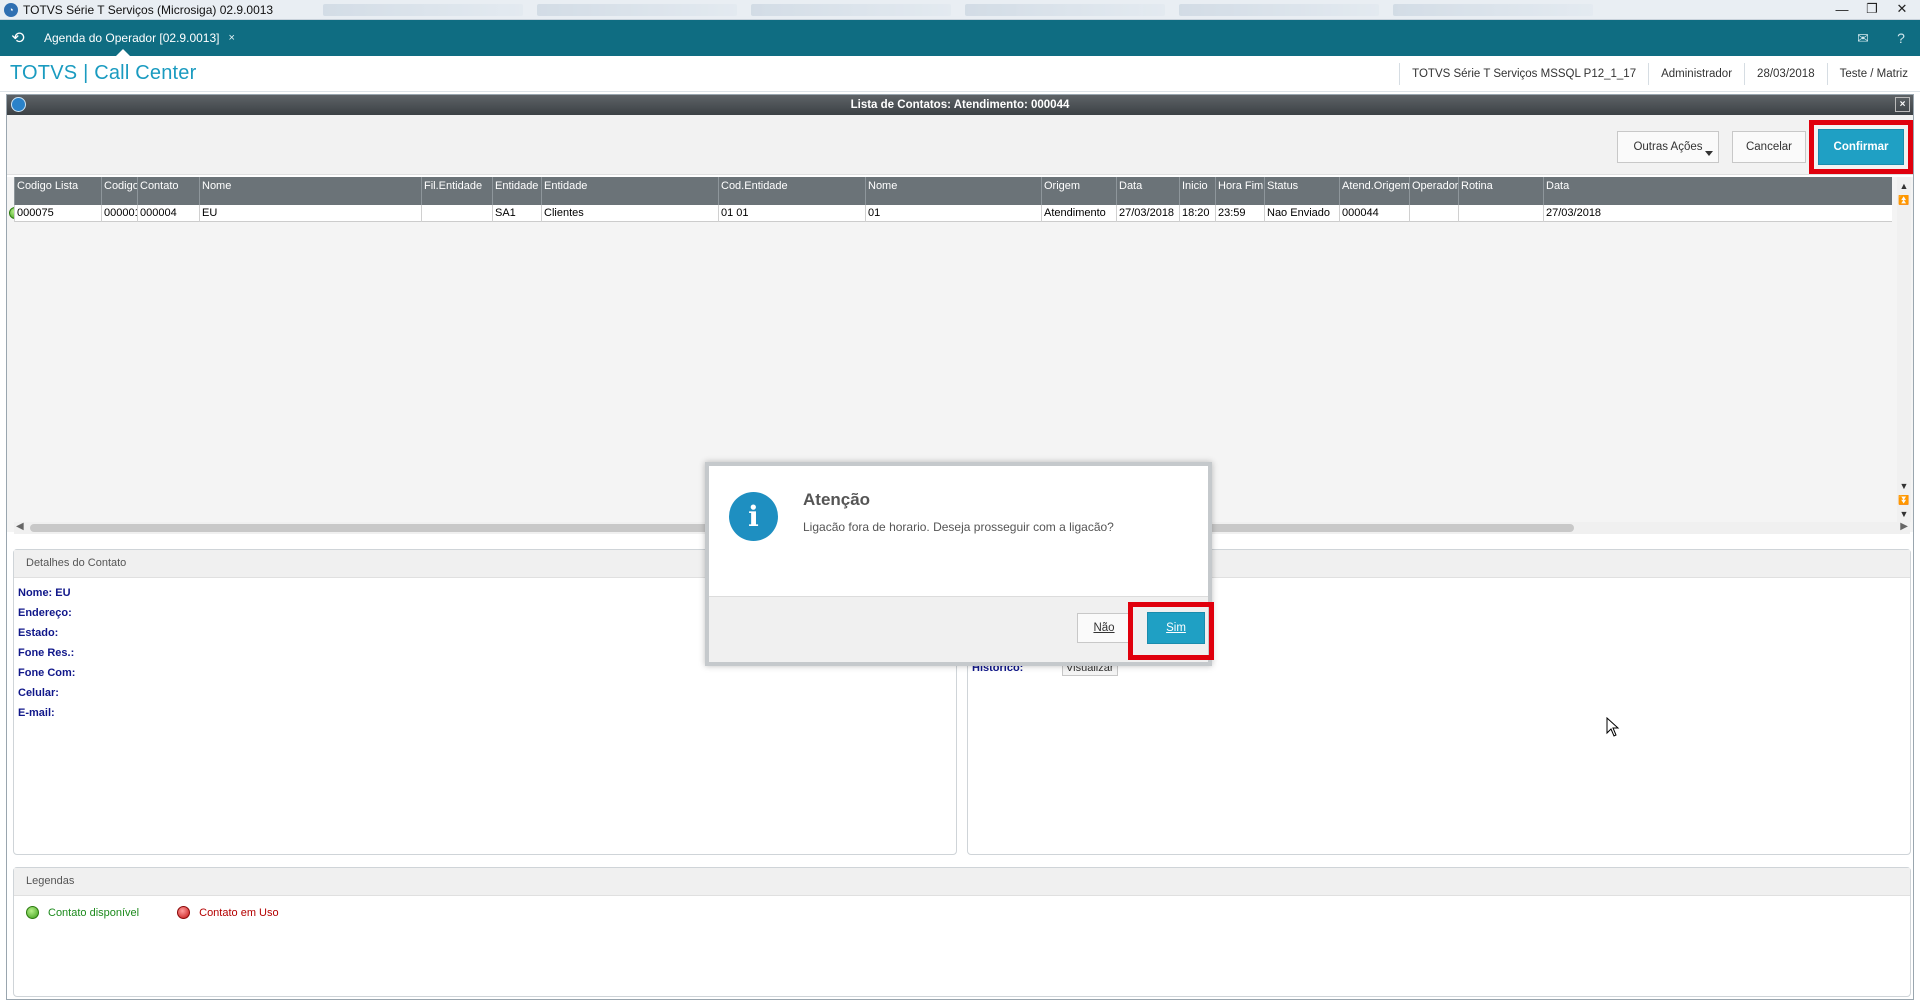  What do you see at coordinates (20, 526) in the screenshot?
I see `scroll-left-icon: ◀` at bounding box center [20, 526].